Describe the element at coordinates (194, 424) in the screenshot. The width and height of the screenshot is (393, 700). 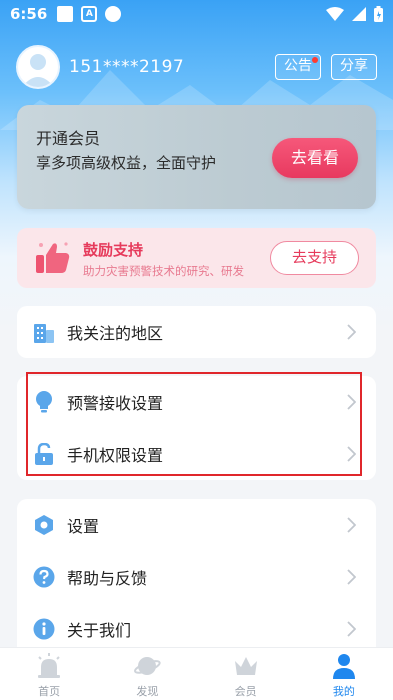
I see `highlight-box` at that location.